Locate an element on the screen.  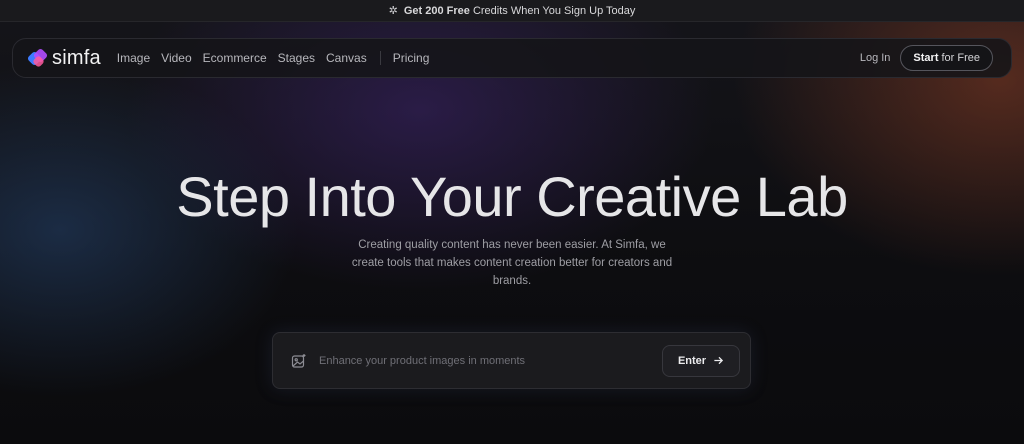
simfa-logo-icon is located at coordinates (37, 57).